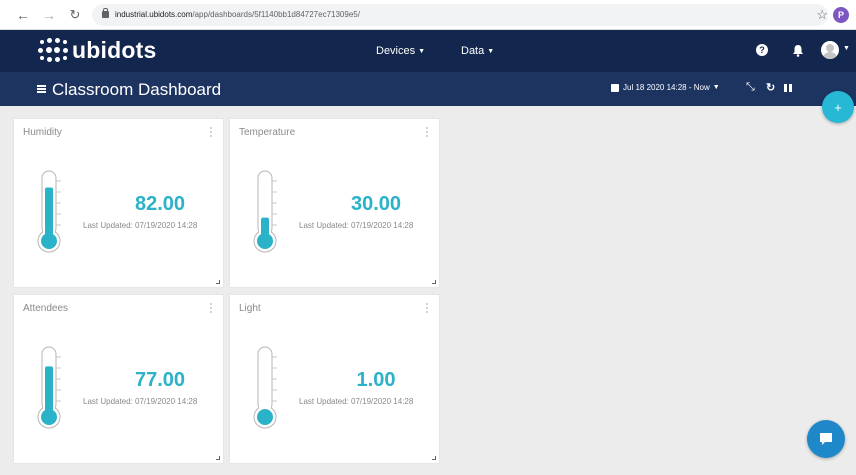 This screenshot has height=475, width=856. I want to click on widget-title: Attendees, so click(46, 308).